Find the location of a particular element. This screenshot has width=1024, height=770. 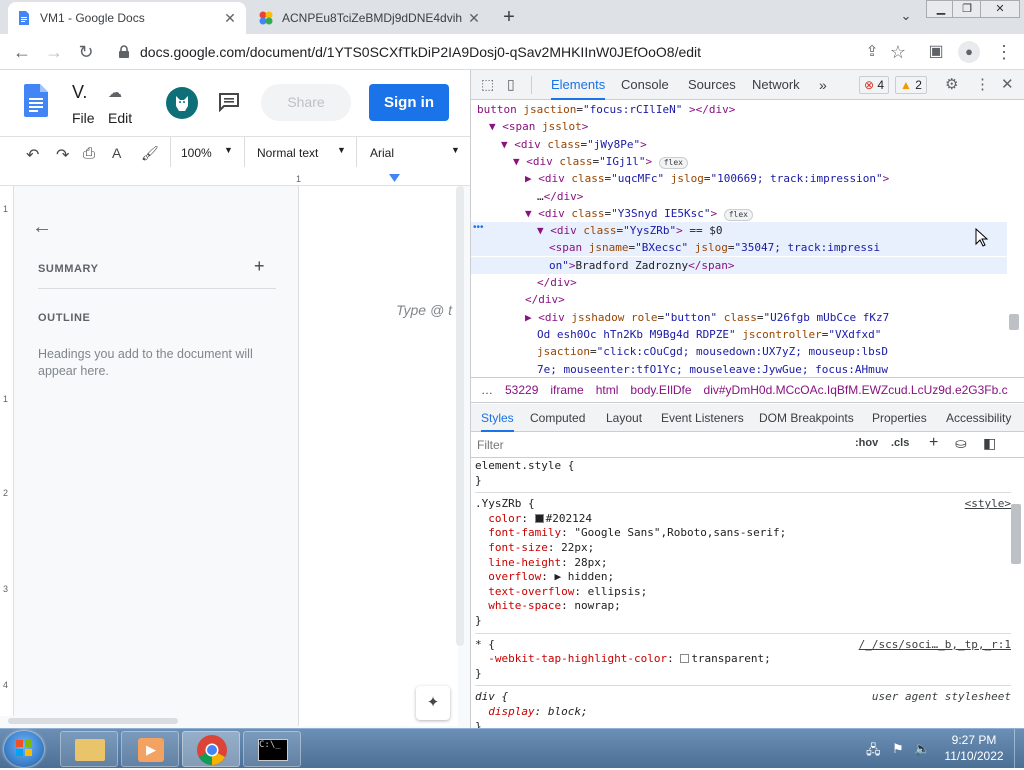

devtools-tab-elements: Elements is located at coordinates (578, 85).